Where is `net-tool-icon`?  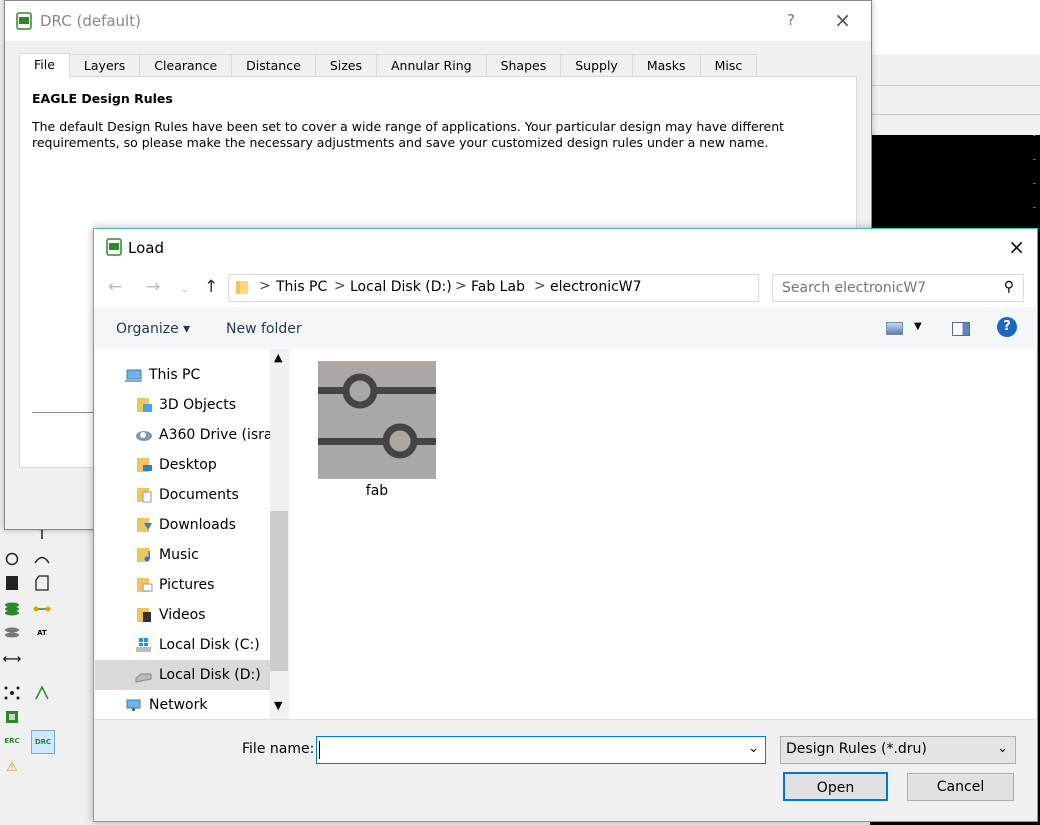
net-tool-icon is located at coordinates (42, 609).